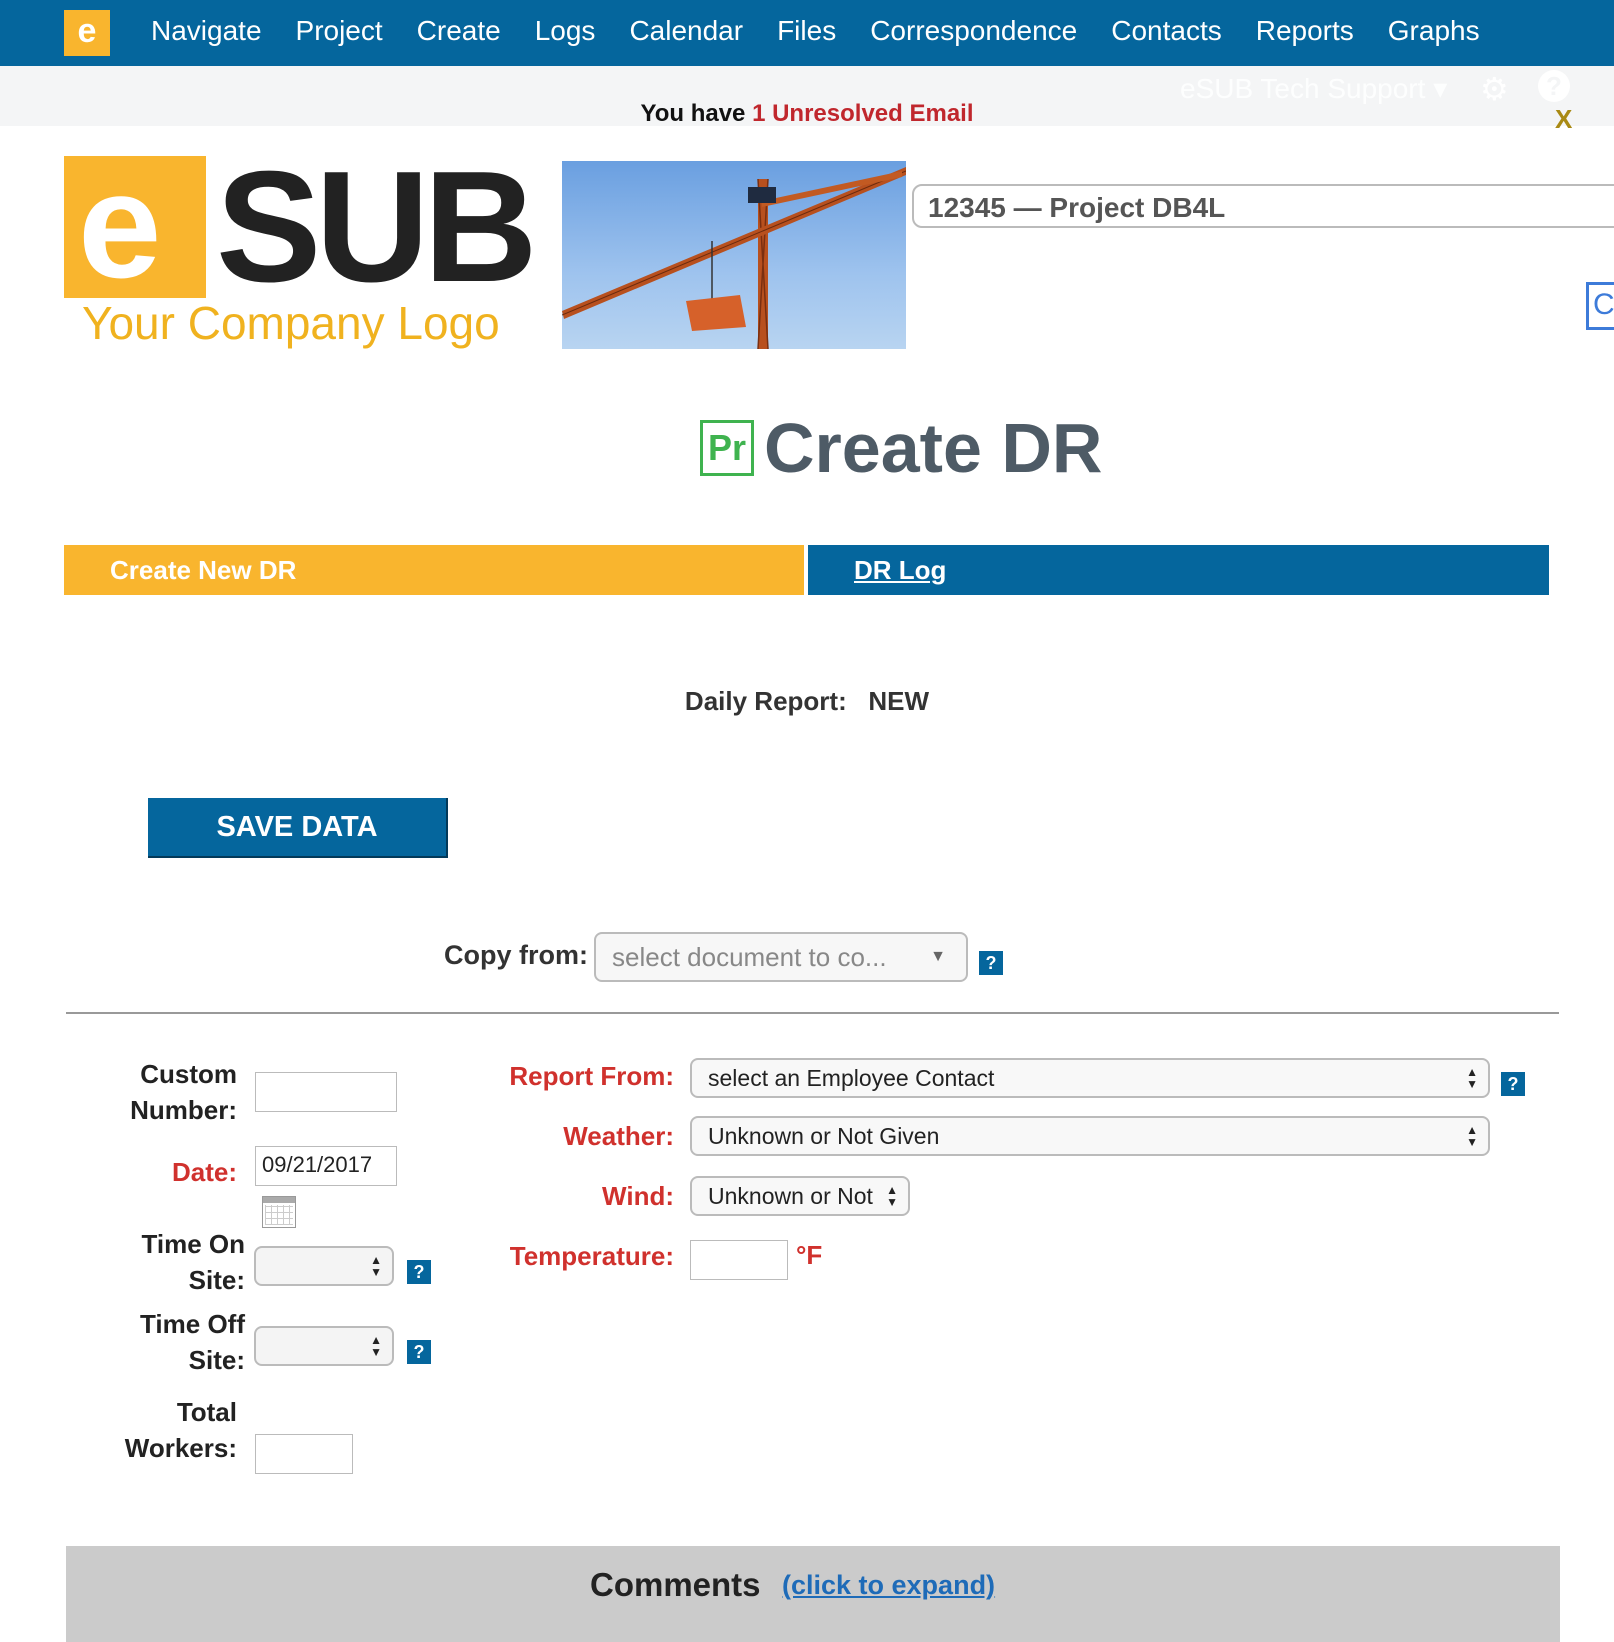  What do you see at coordinates (734, 258) in the screenshot?
I see `crane-illustration` at bounding box center [734, 258].